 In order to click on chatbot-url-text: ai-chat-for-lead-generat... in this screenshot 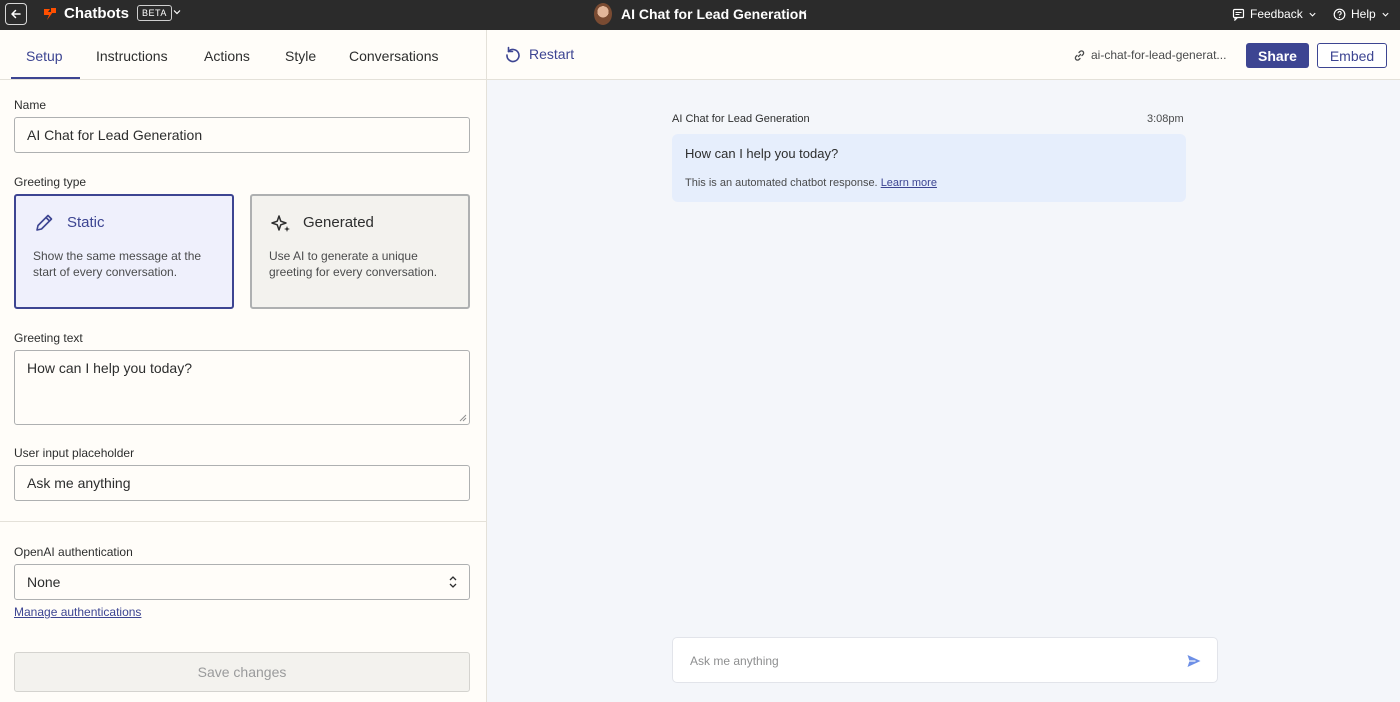, I will do `click(1159, 55)`.